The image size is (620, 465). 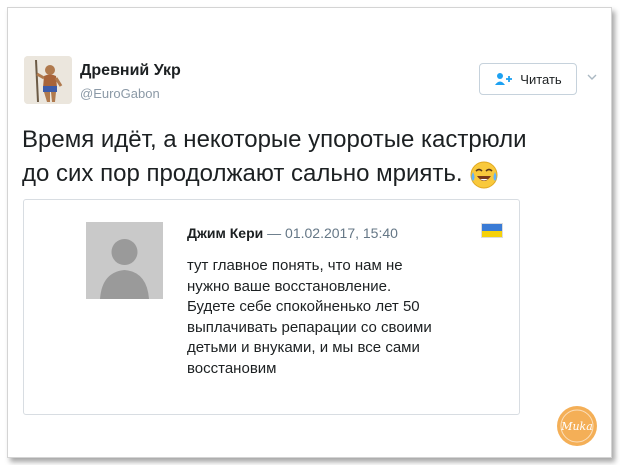 What do you see at coordinates (492, 233) in the screenshot?
I see `flag-yellow-stripe` at bounding box center [492, 233].